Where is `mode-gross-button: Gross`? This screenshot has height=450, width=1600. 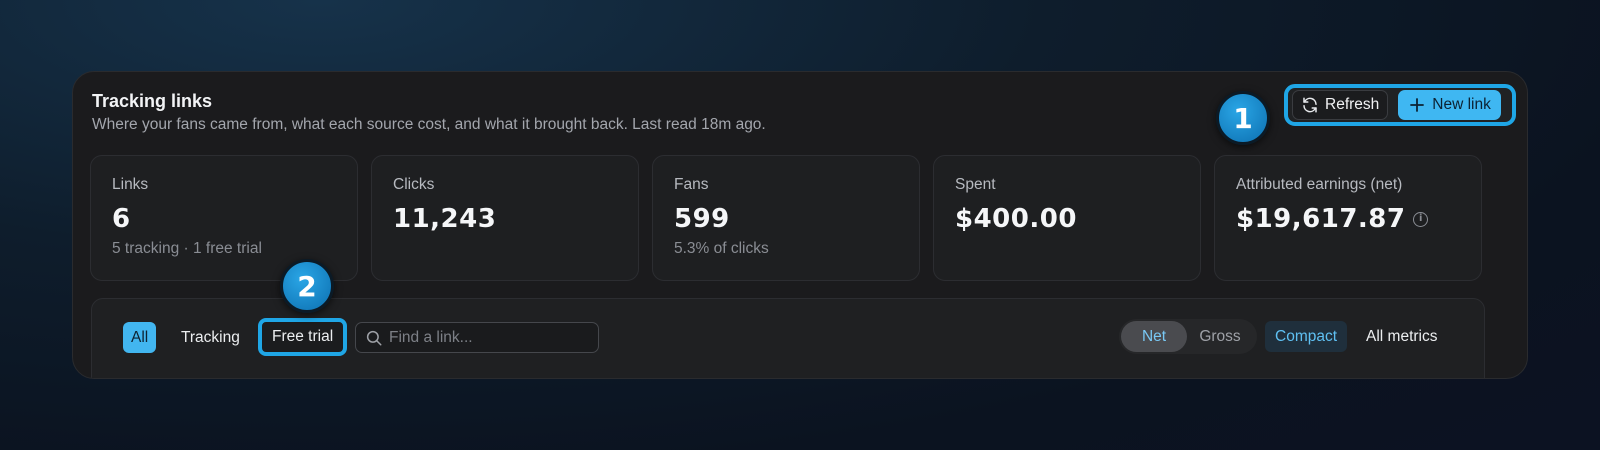 mode-gross-button: Gross is located at coordinates (1220, 336).